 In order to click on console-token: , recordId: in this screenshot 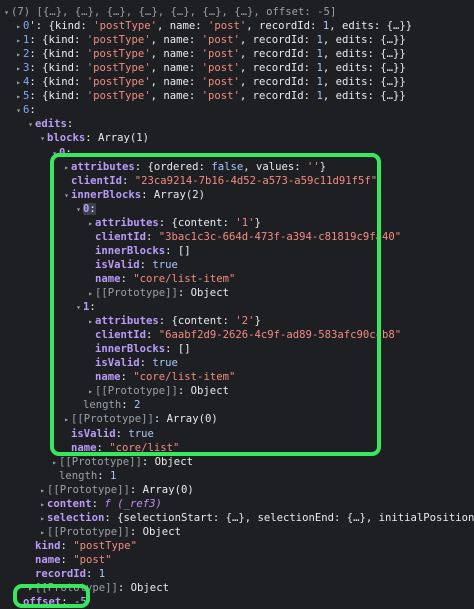, I will do `click(278, 96)`.